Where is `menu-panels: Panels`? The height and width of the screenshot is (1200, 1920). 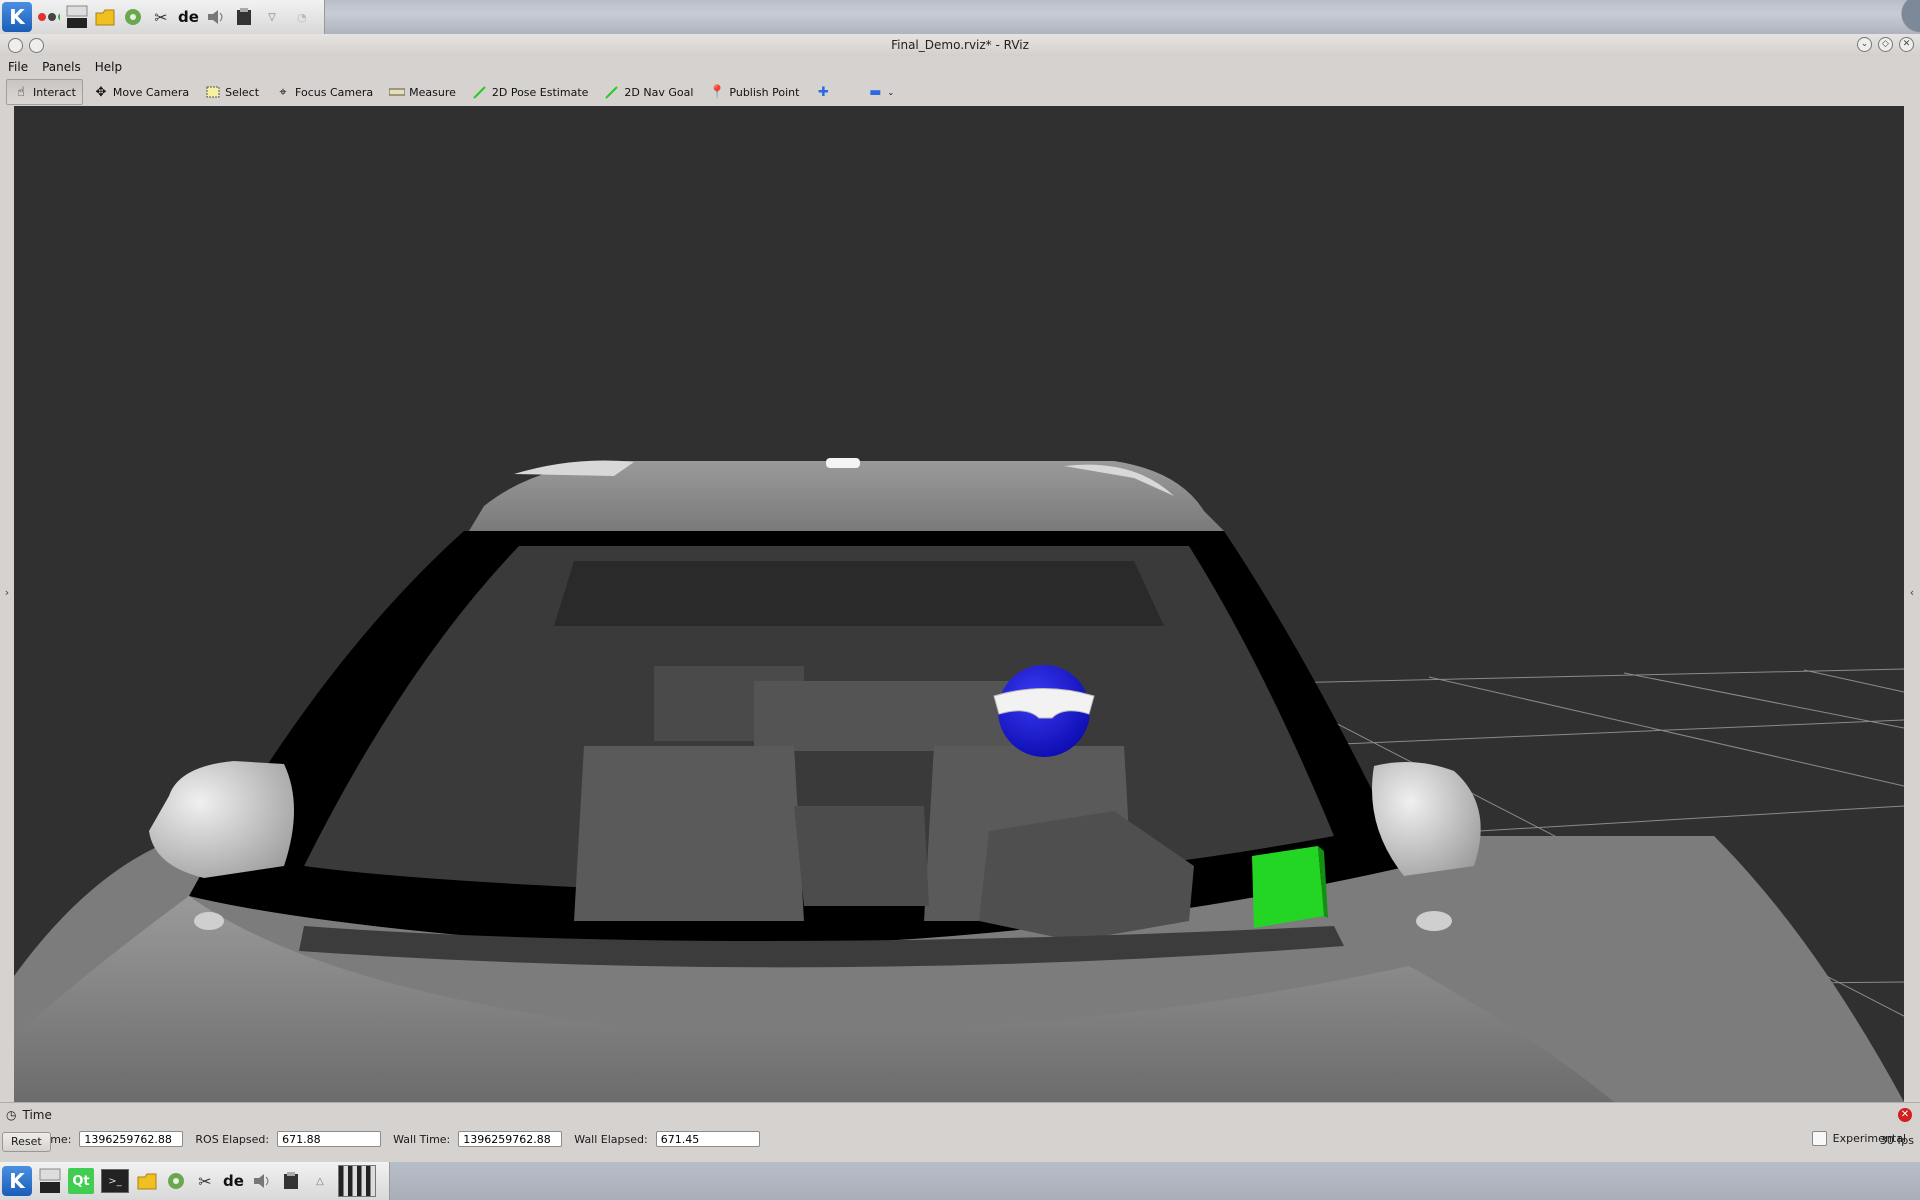 menu-panels: Panels is located at coordinates (61, 67).